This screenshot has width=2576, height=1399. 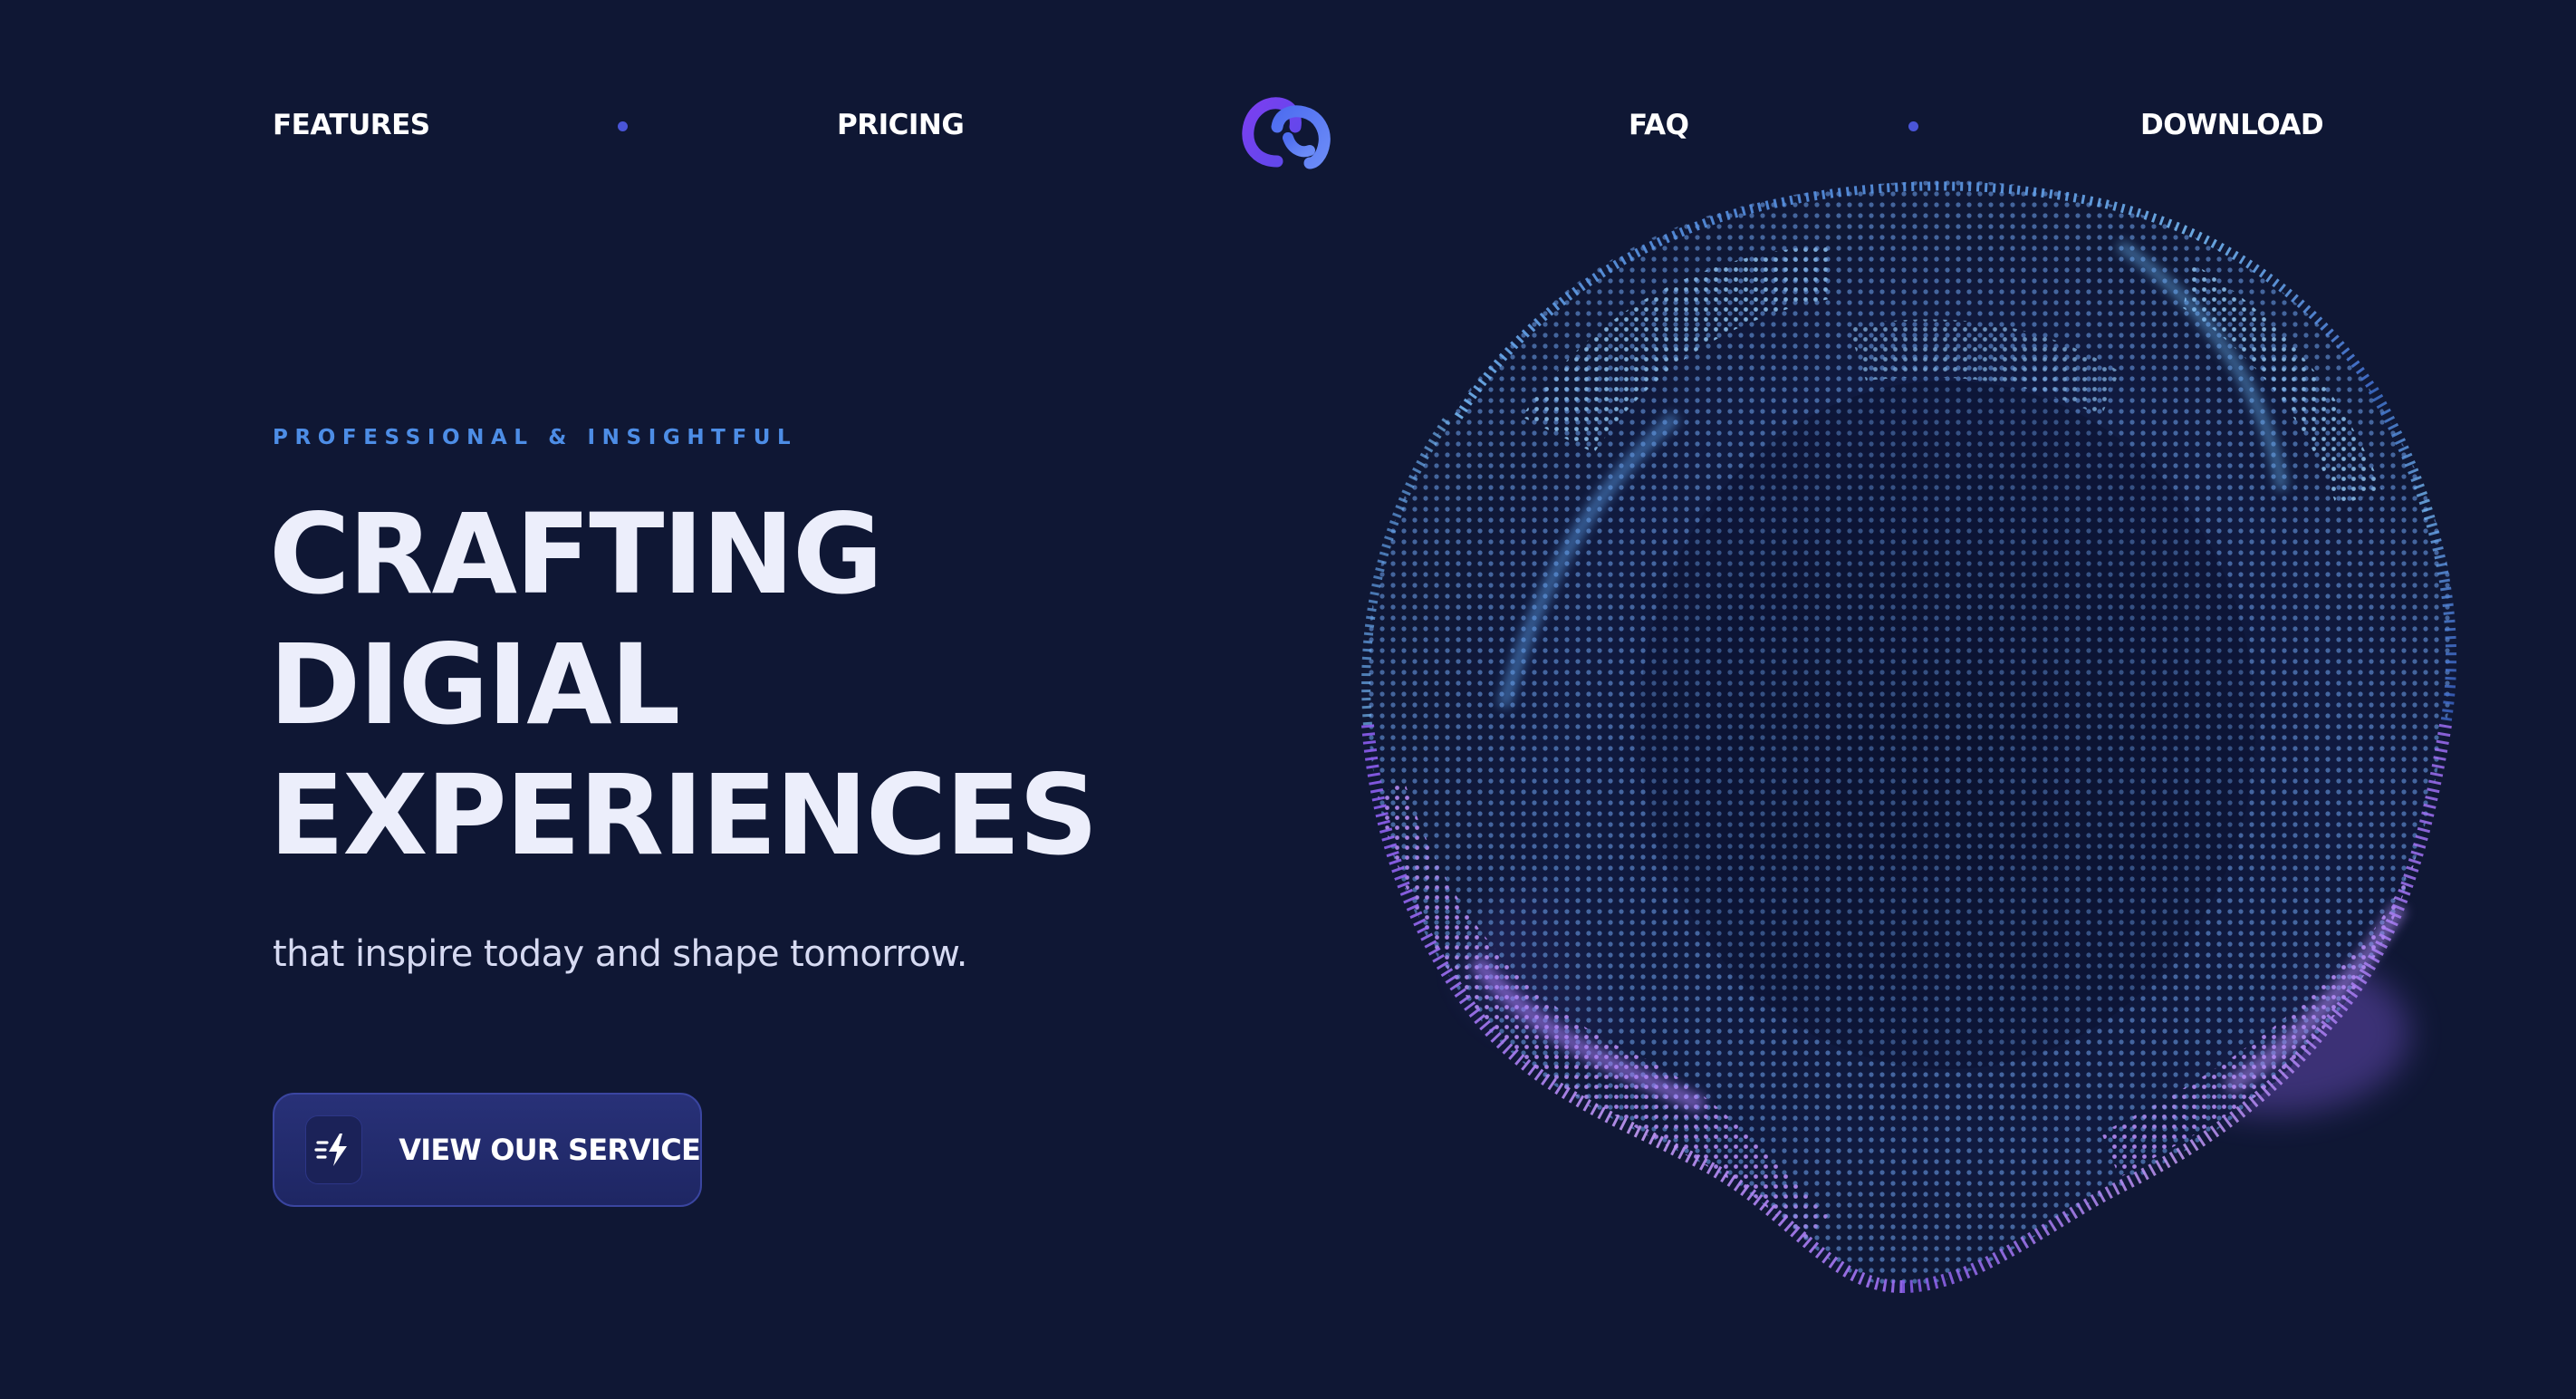 What do you see at coordinates (620, 954) in the screenshot?
I see `hero-subline: that inspire today and shape tomorrow.` at bounding box center [620, 954].